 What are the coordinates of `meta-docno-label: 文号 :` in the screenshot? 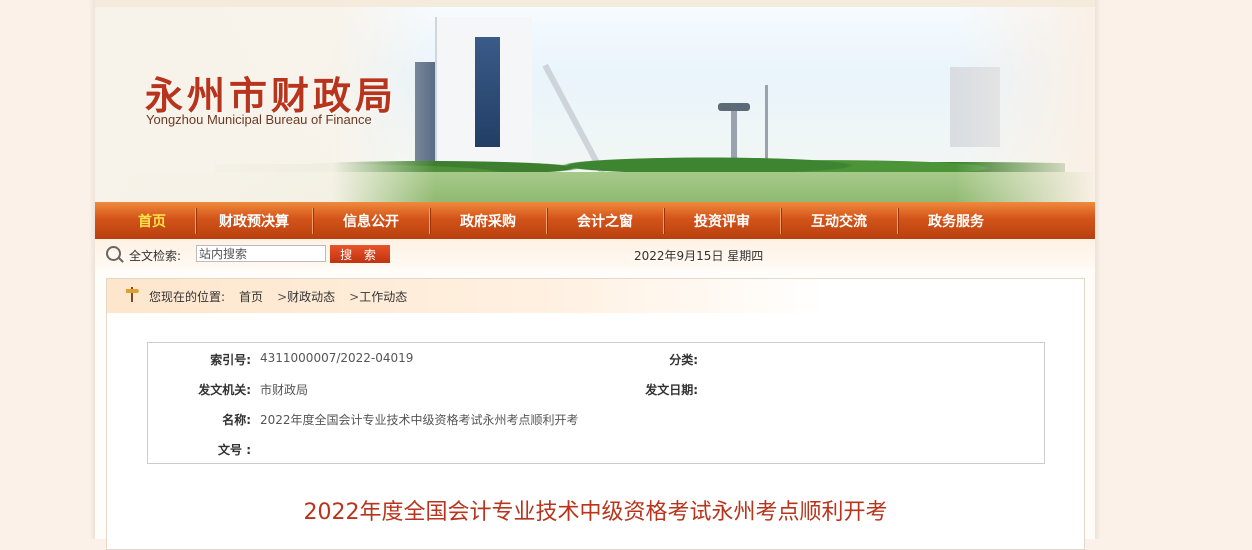 It's located at (234, 450).